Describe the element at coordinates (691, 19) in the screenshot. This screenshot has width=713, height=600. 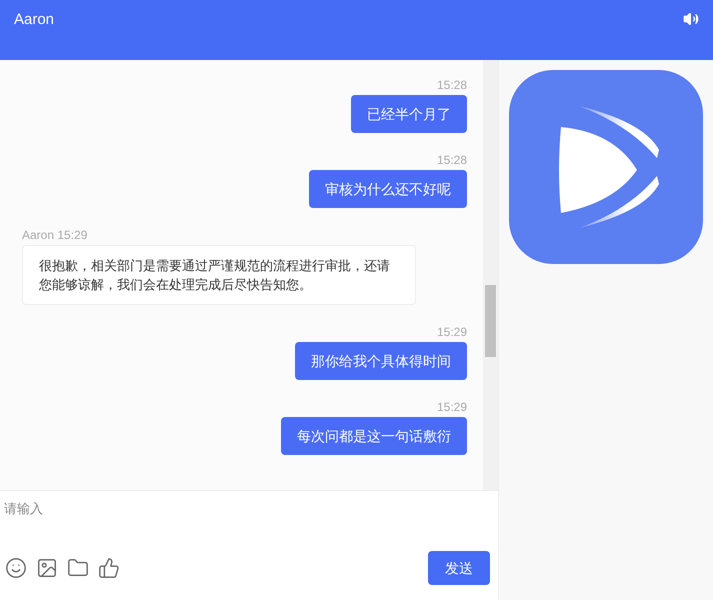
I see `speaker-icon` at that location.